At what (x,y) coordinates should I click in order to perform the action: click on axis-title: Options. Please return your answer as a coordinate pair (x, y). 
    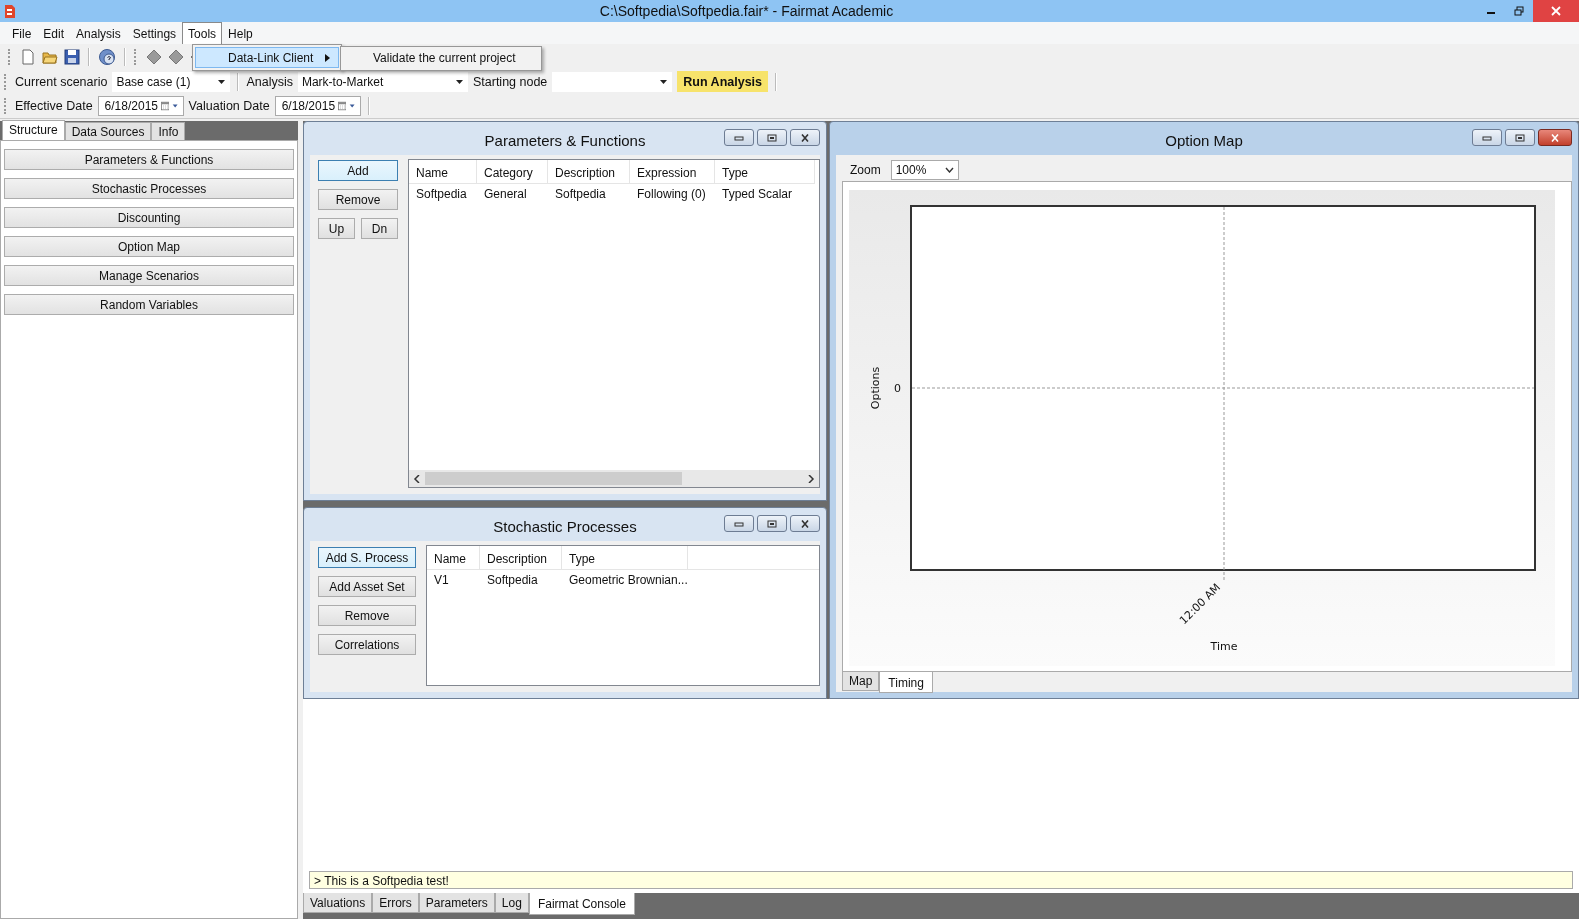
    Looking at the image, I should click on (875, 388).